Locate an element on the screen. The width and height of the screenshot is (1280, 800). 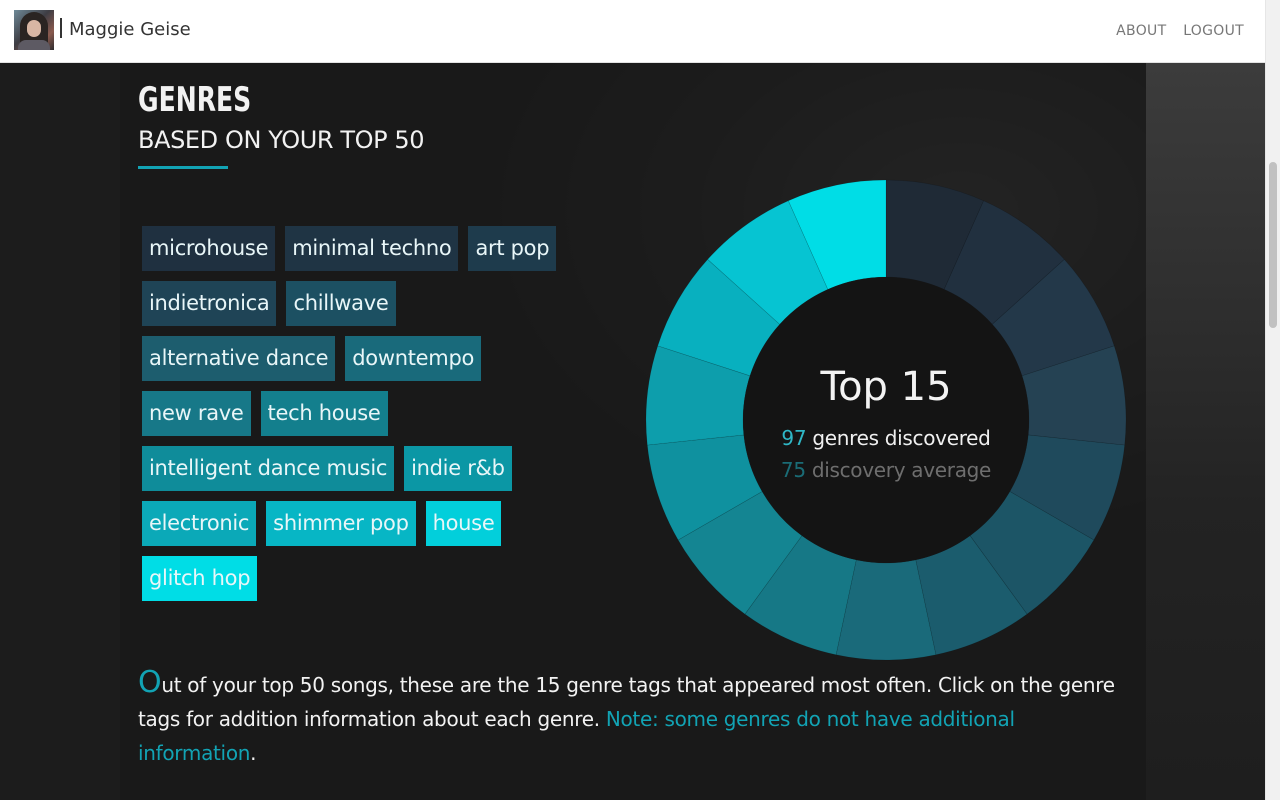
background-right is located at coordinates (1206, 431).